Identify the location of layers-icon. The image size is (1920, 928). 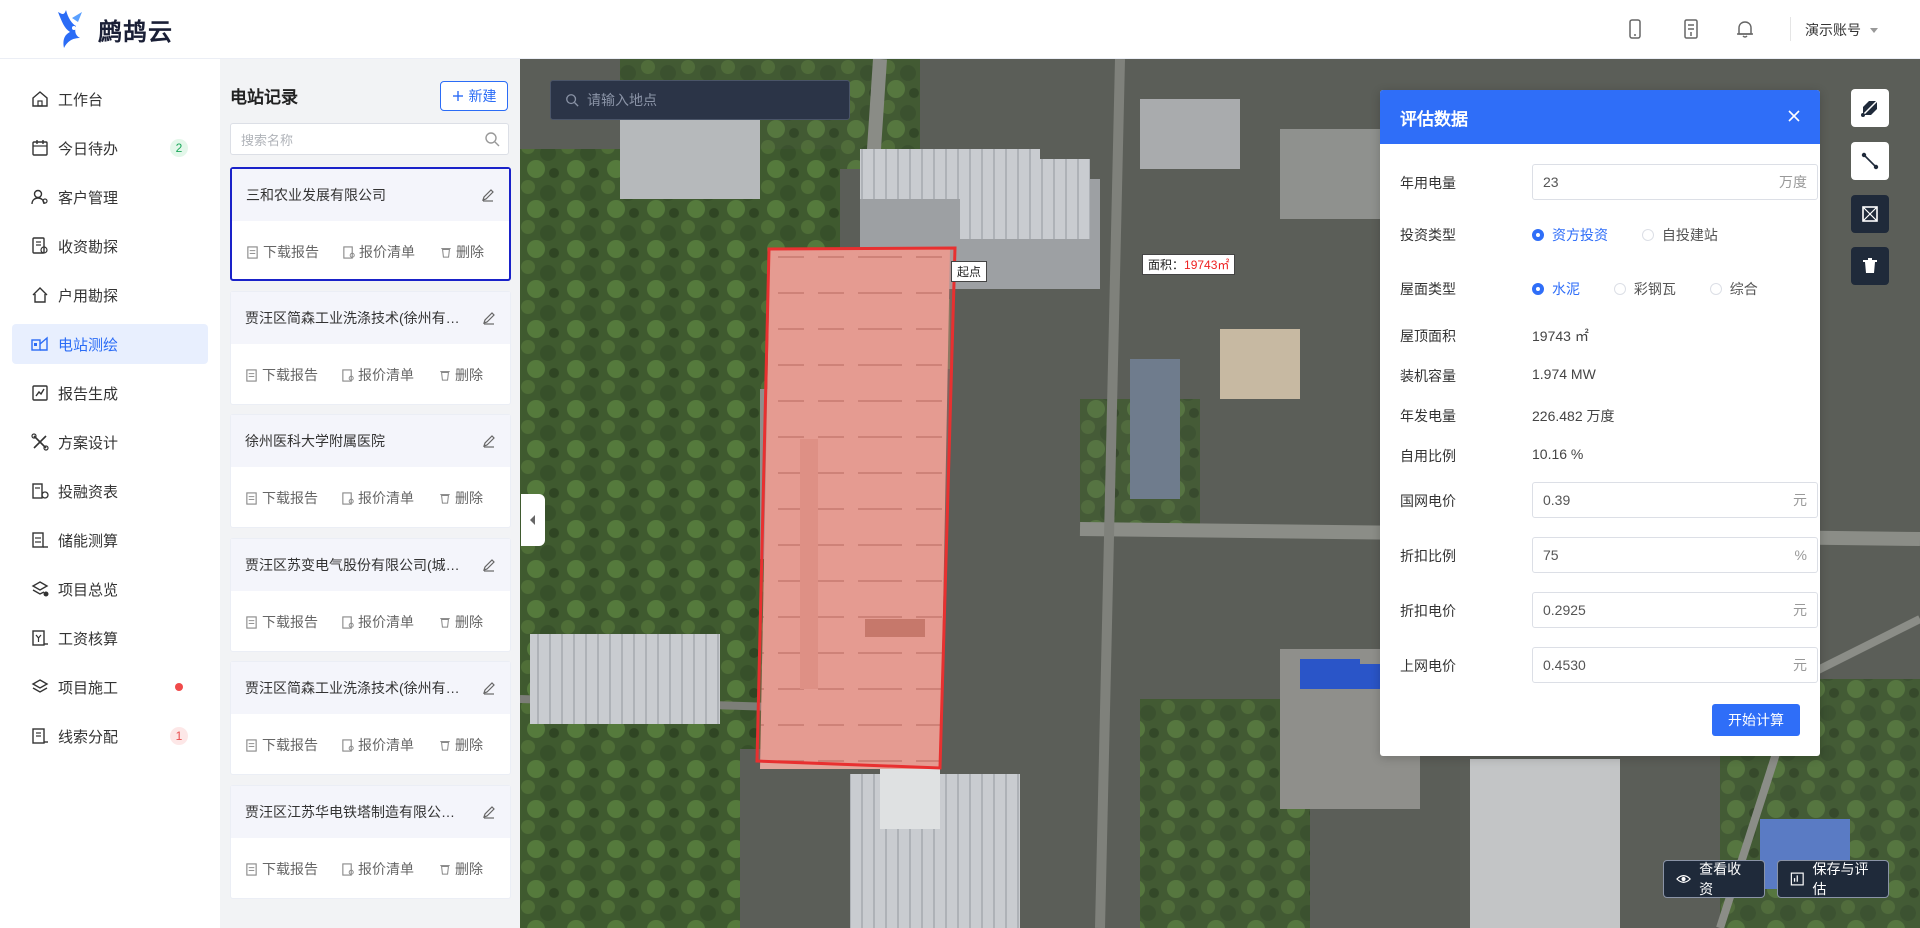
(40, 589).